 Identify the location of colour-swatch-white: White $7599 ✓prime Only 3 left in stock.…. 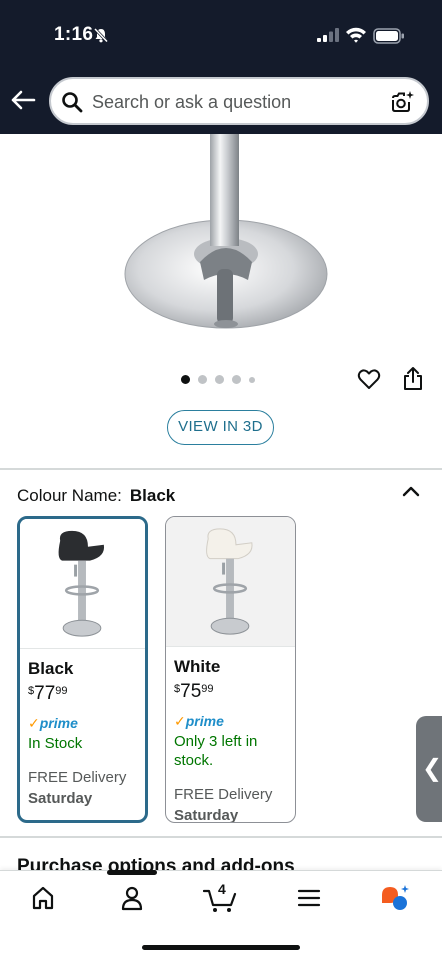
(230, 669).